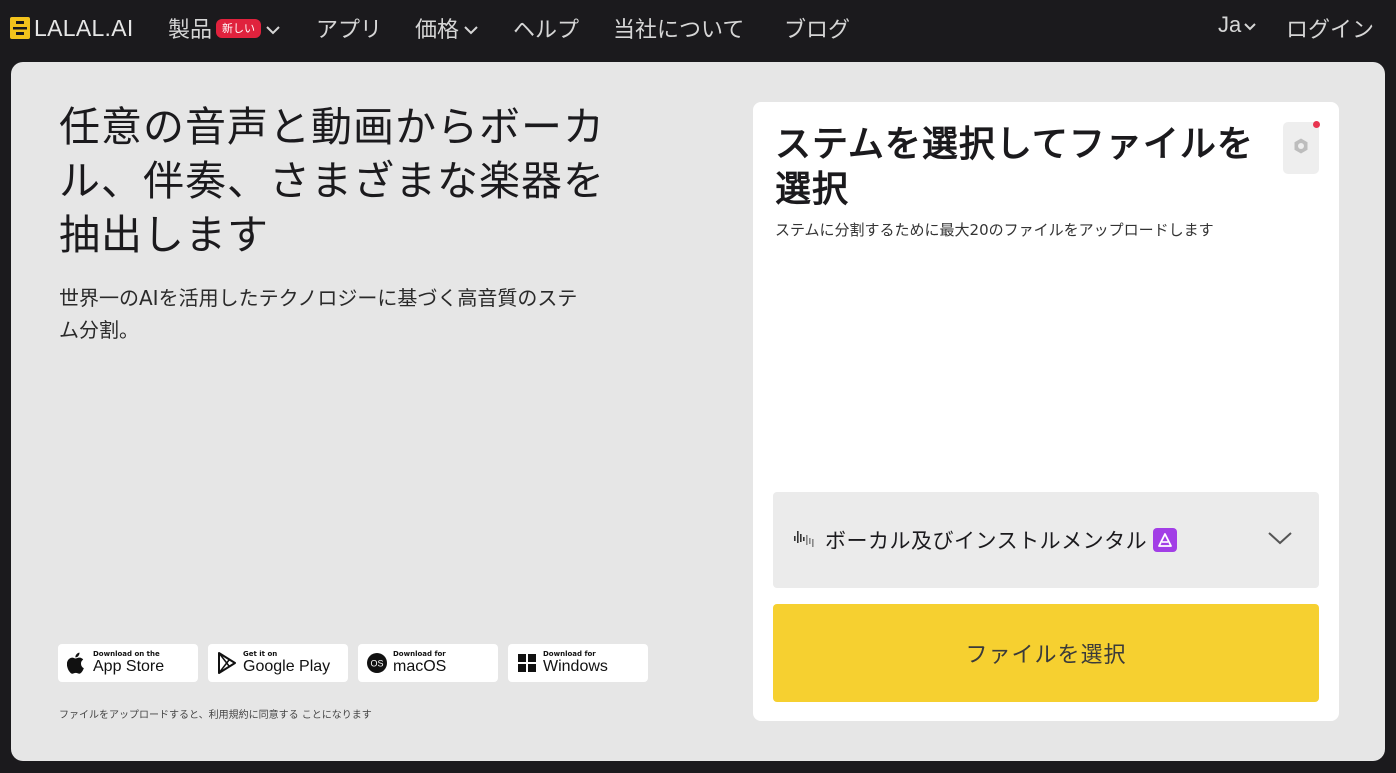  What do you see at coordinates (126, 654) in the screenshot?
I see `store-small-text: Download on the` at bounding box center [126, 654].